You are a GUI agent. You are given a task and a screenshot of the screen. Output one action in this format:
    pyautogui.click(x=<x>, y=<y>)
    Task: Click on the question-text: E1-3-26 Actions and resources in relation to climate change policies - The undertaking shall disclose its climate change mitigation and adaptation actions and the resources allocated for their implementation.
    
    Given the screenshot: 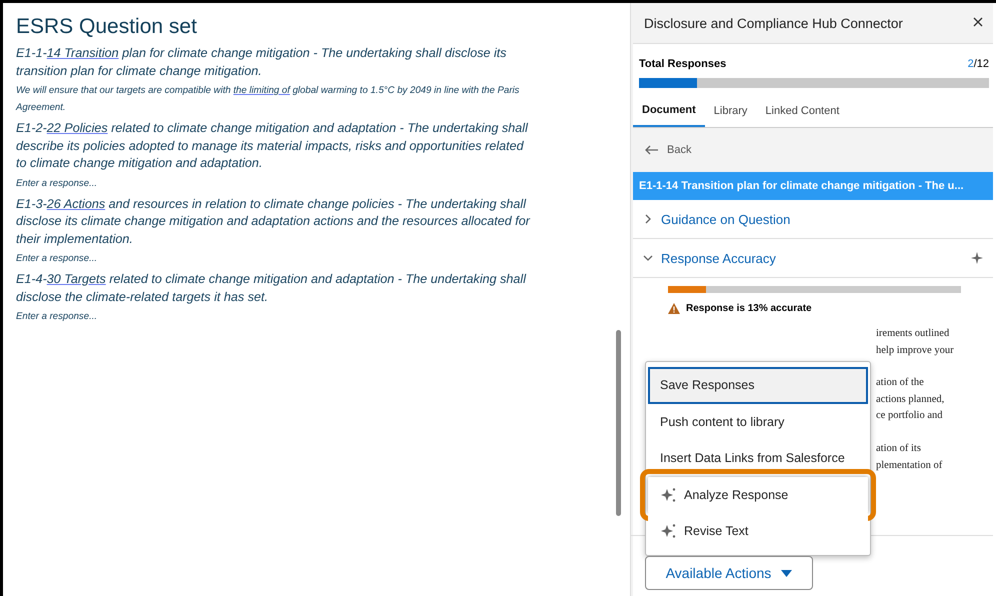 What is the action you would take?
    pyautogui.click(x=274, y=222)
    